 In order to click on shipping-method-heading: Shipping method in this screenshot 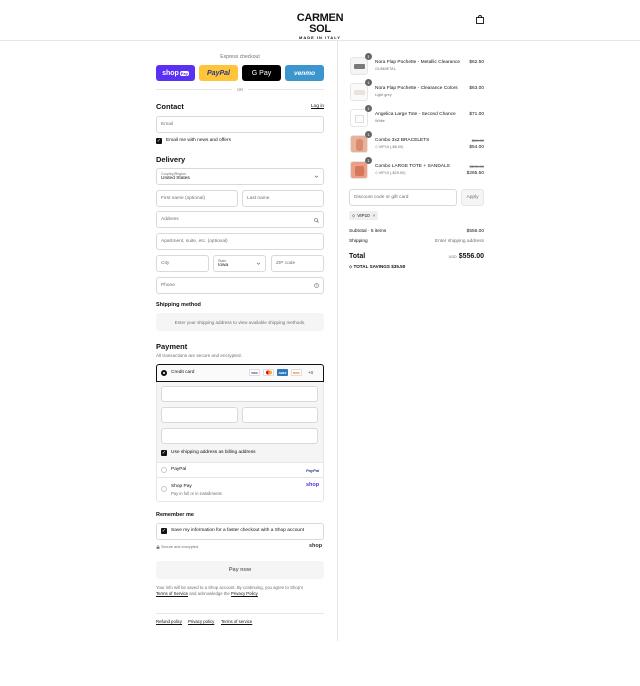, I will do `click(178, 305)`.